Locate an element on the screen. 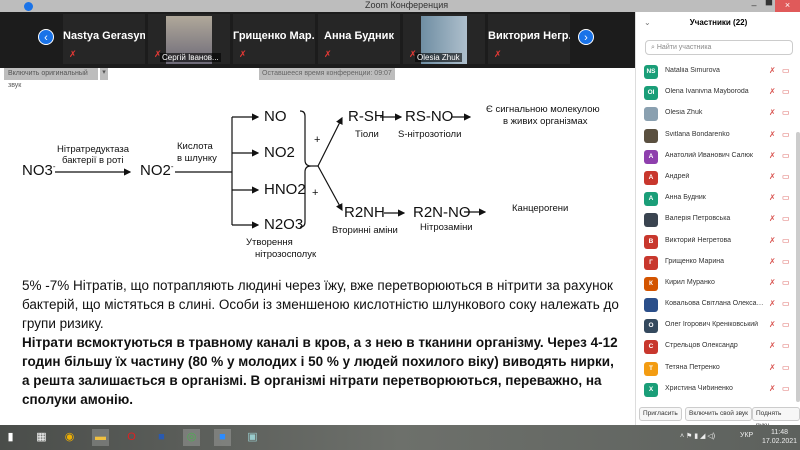 The image size is (800, 450). zoom-logo-icon is located at coordinates (28, 6).